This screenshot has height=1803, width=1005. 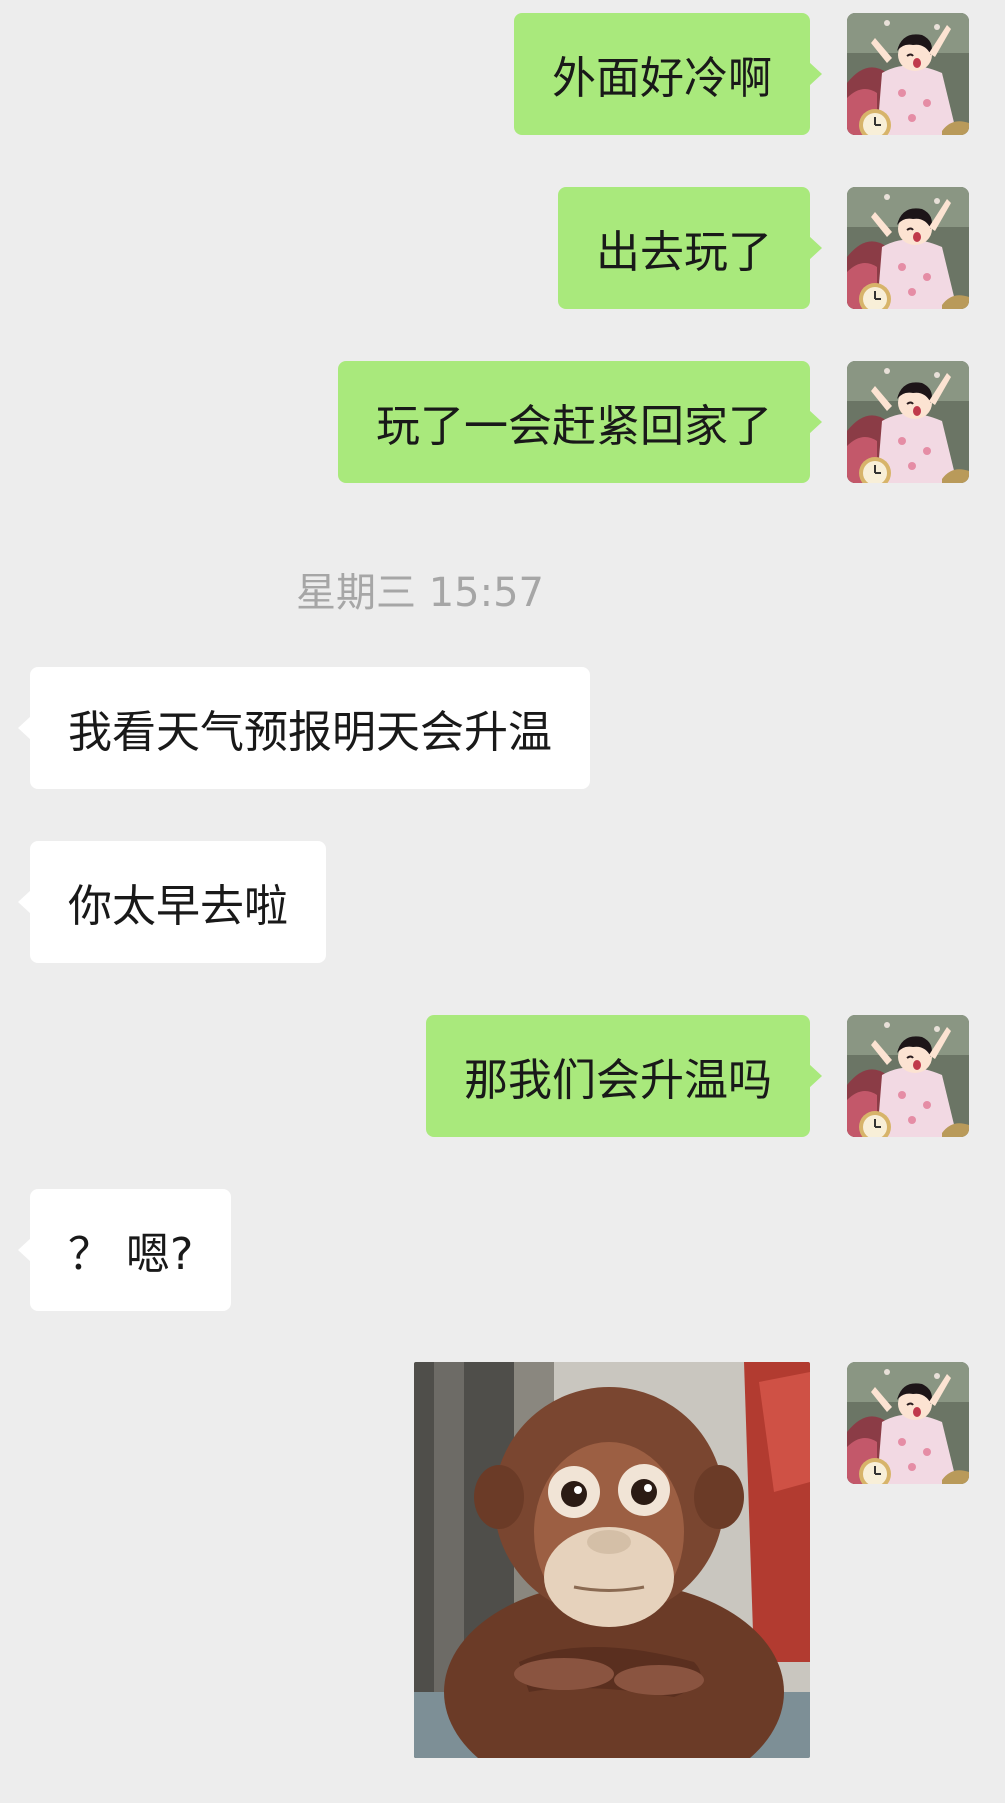 I want to click on outgoing-message-bubble: 玩了一会赶紧回家了, so click(x=580, y=422).